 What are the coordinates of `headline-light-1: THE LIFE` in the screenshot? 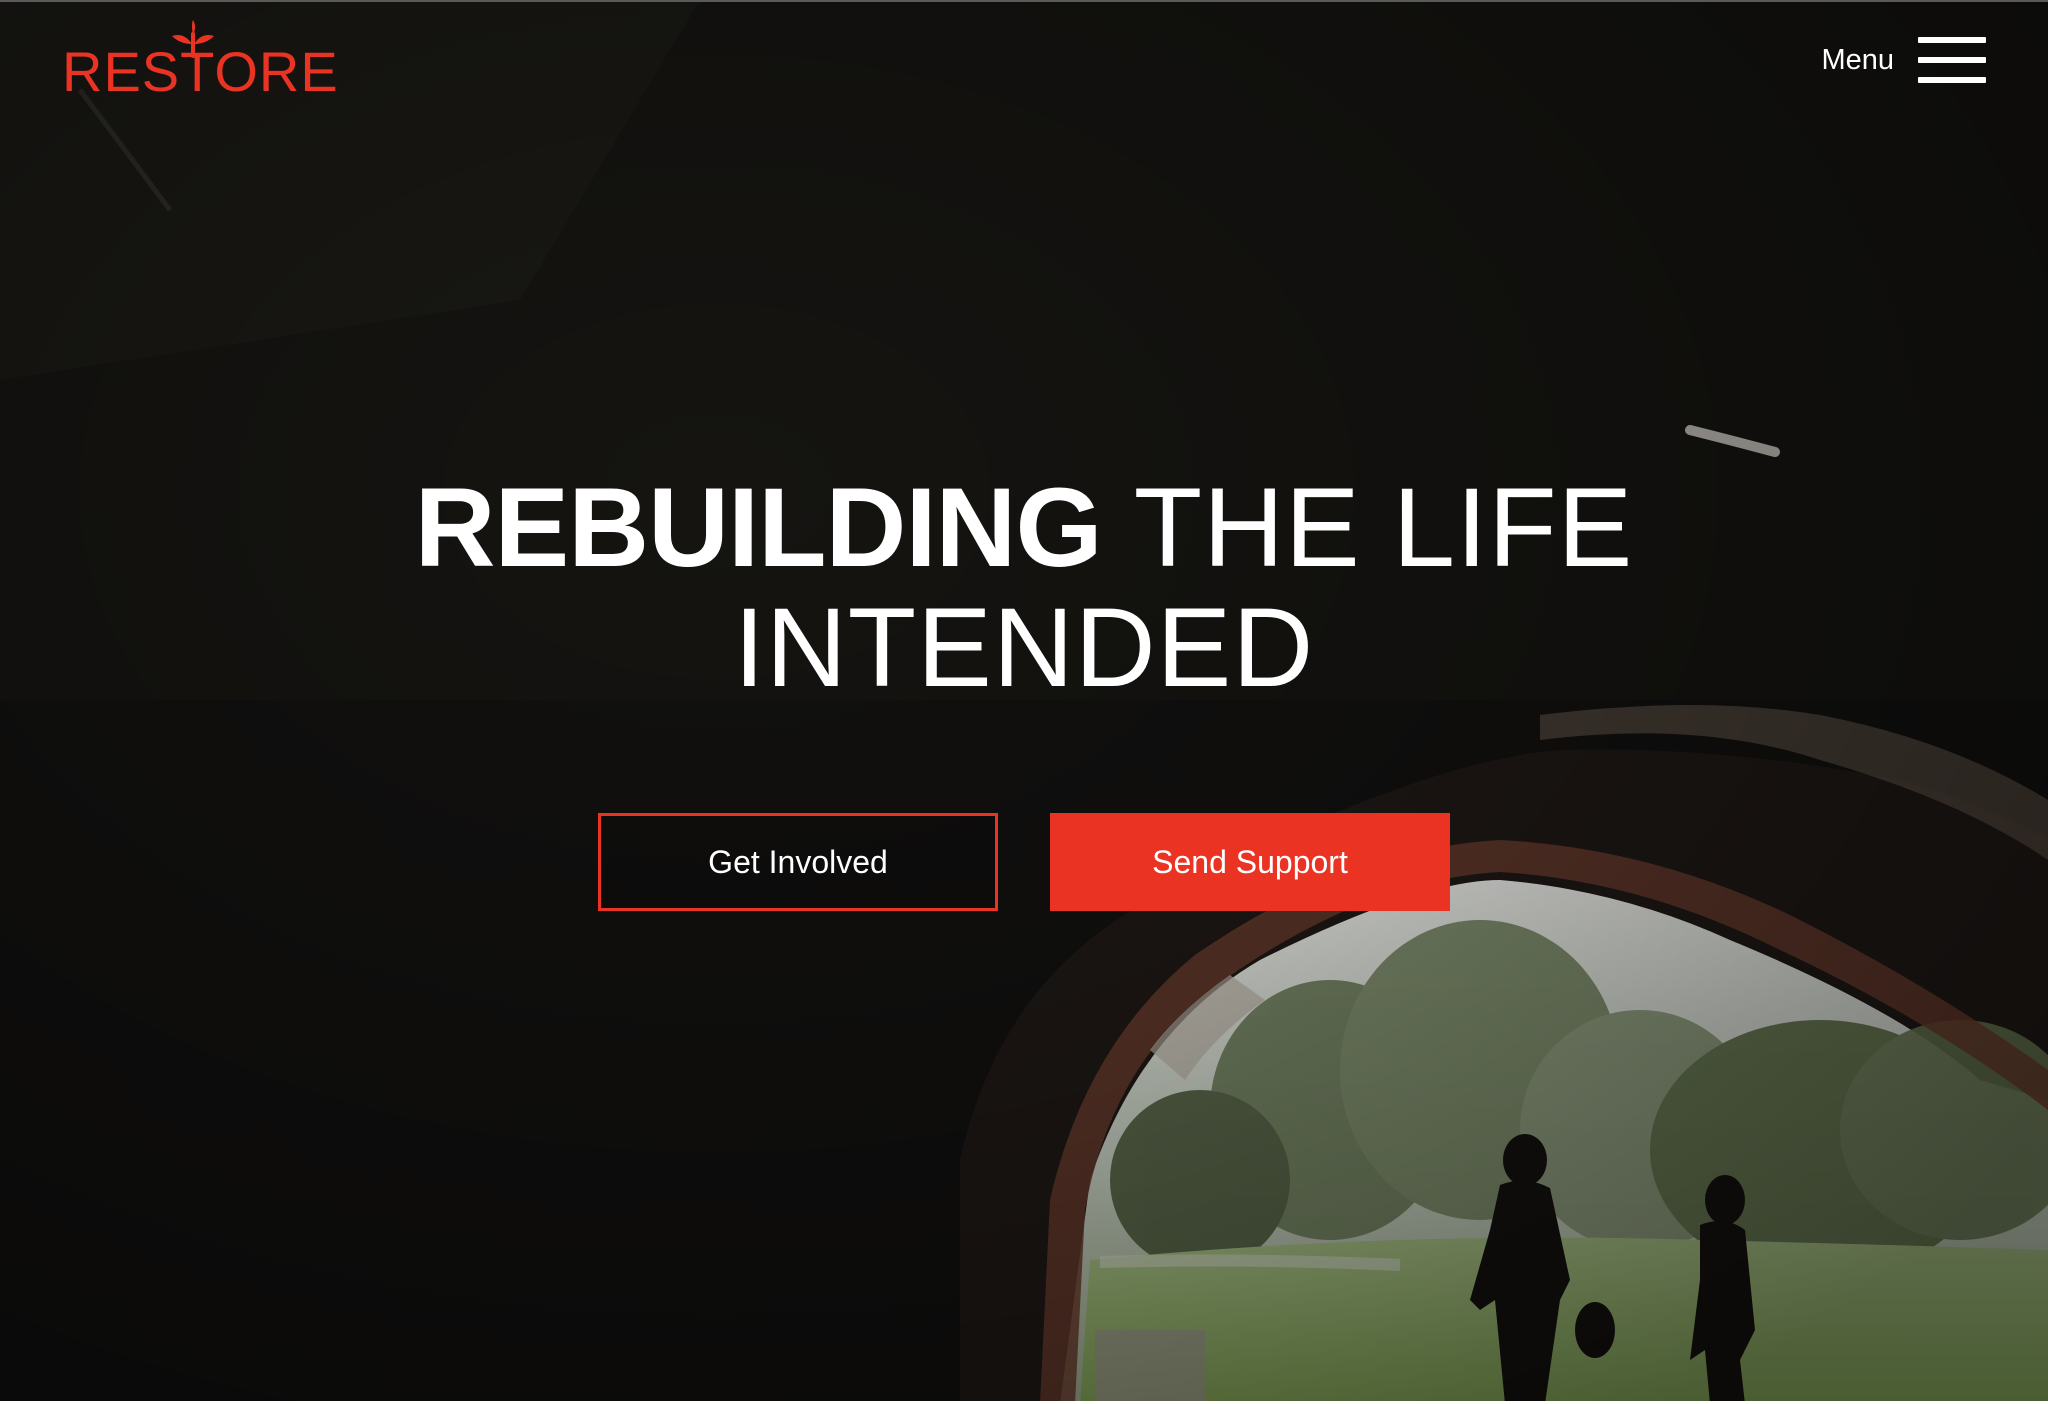 It's located at (1383, 527).